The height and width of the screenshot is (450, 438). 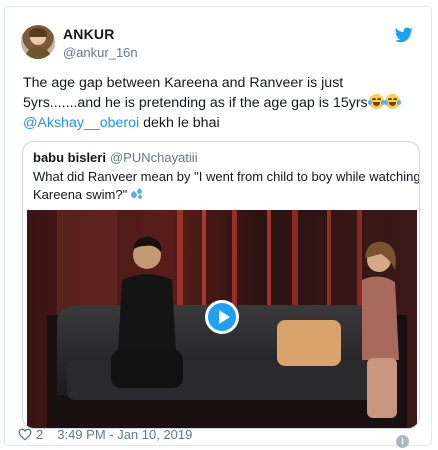 What do you see at coordinates (100, 52) in the screenshot?
I see `author-handle: @ankur_16n` at bounding box center [100, 52].